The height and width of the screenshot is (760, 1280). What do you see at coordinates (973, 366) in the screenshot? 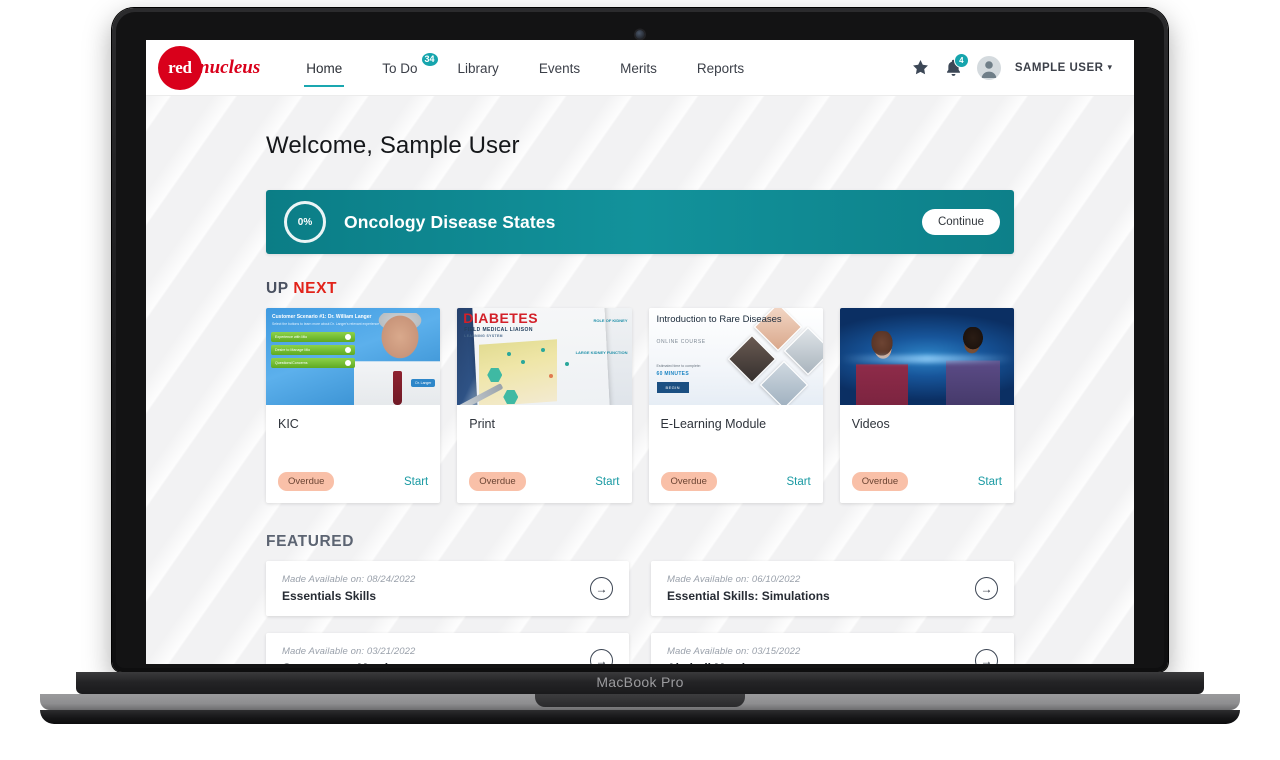
I see `thumb-person-right` at bounding box center [973, 366].